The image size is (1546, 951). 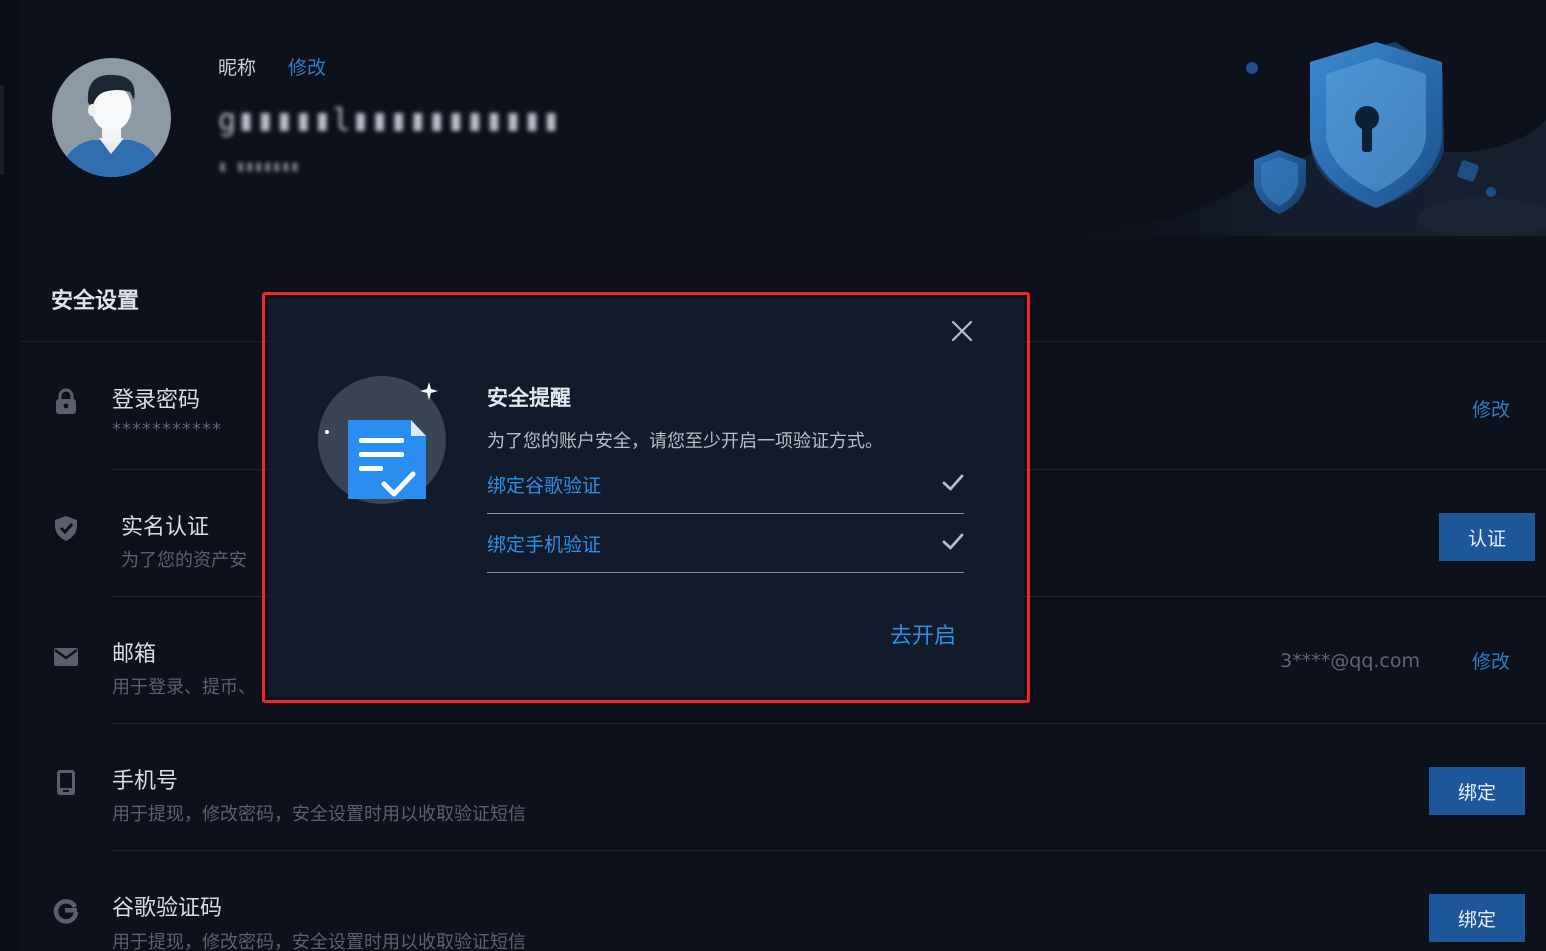 I want to click on bind-google-button: 绑定, so click(x=1477, y=918).